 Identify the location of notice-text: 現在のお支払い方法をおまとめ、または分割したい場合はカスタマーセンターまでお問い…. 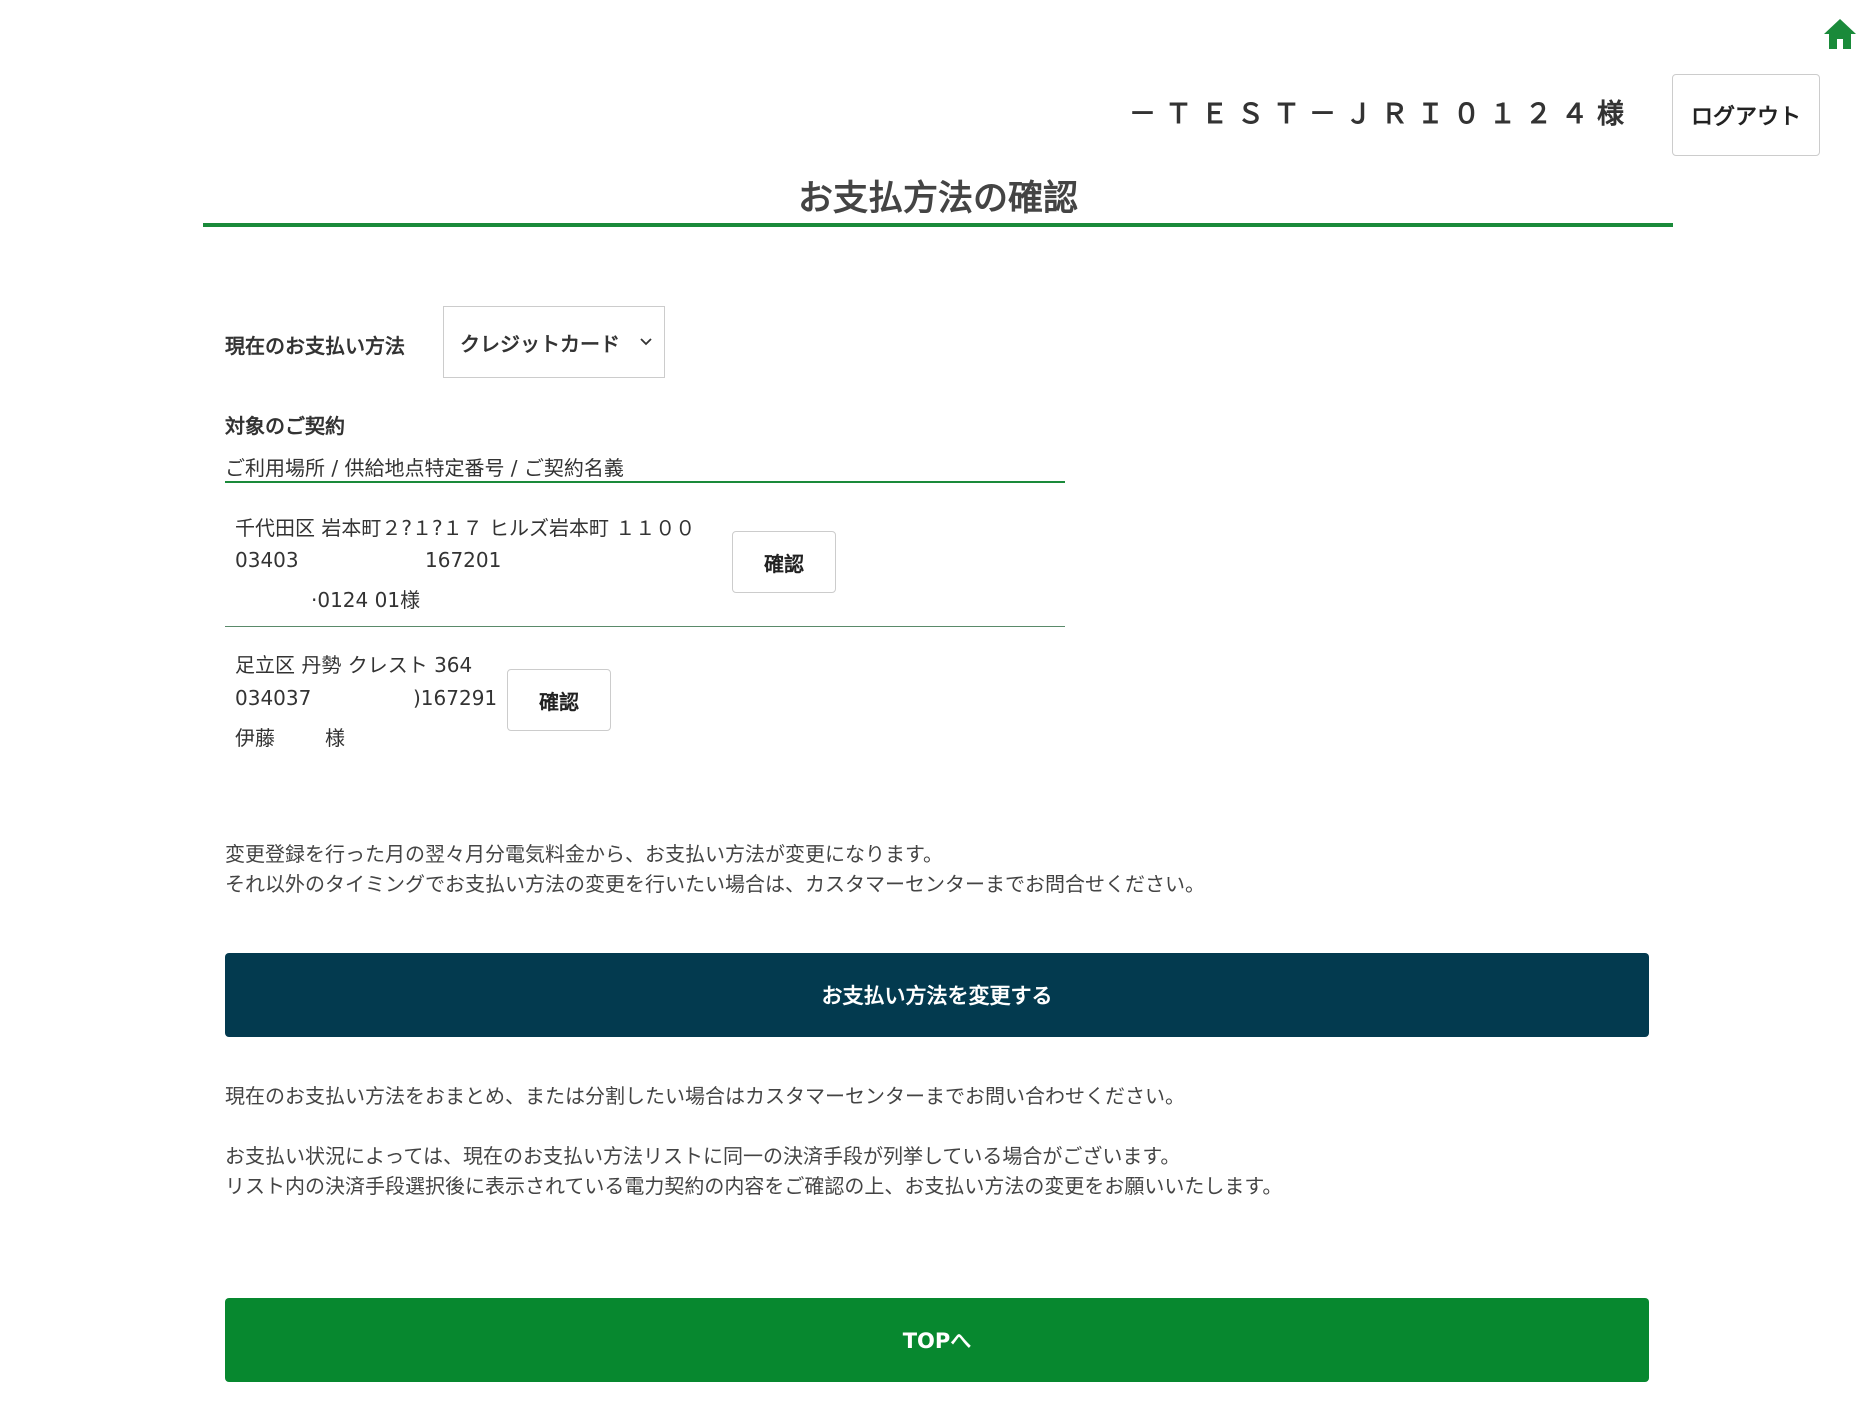
(705, 1096).